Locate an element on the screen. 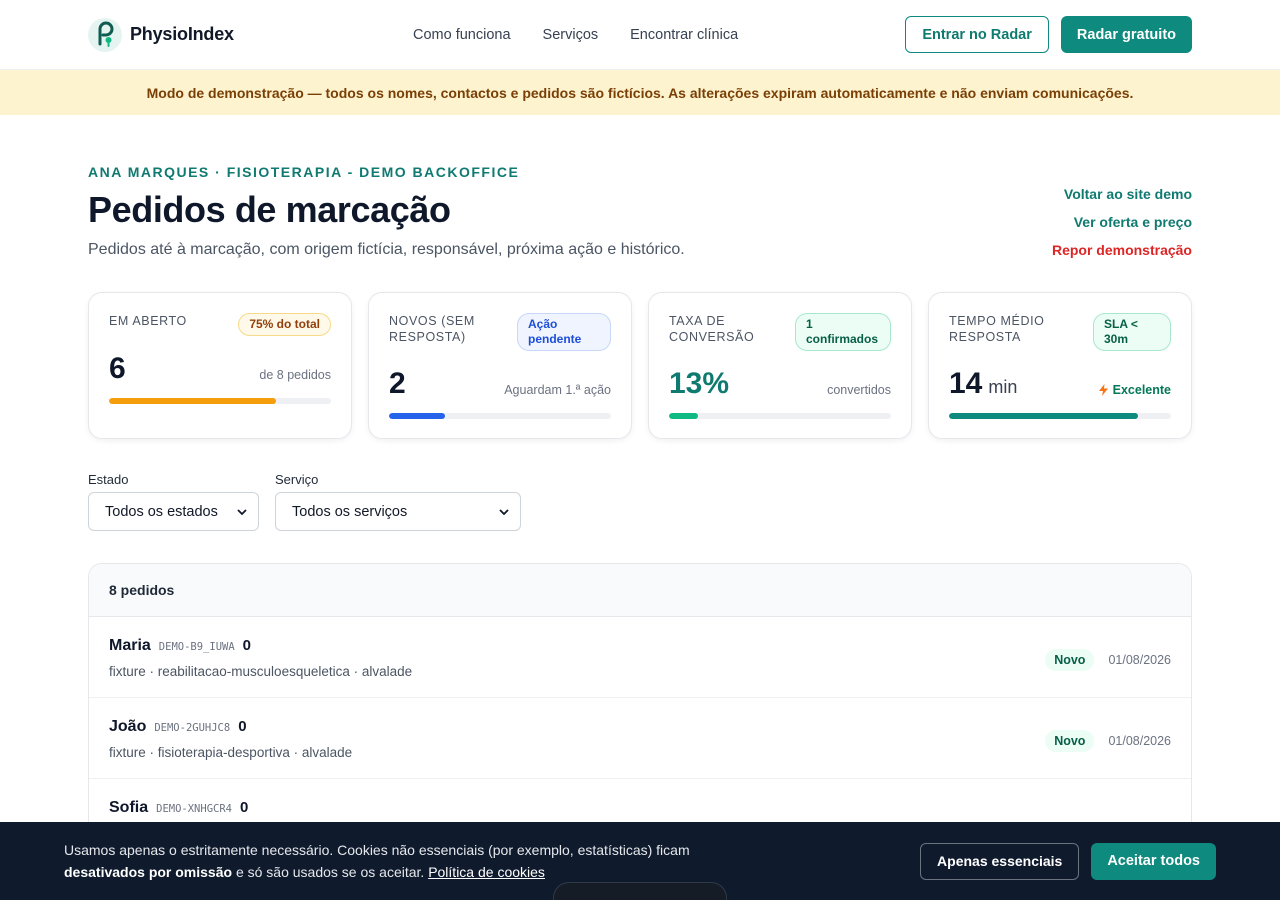  order-code: DEMO-2GUHJC8 is located at coordinates (192, 728).